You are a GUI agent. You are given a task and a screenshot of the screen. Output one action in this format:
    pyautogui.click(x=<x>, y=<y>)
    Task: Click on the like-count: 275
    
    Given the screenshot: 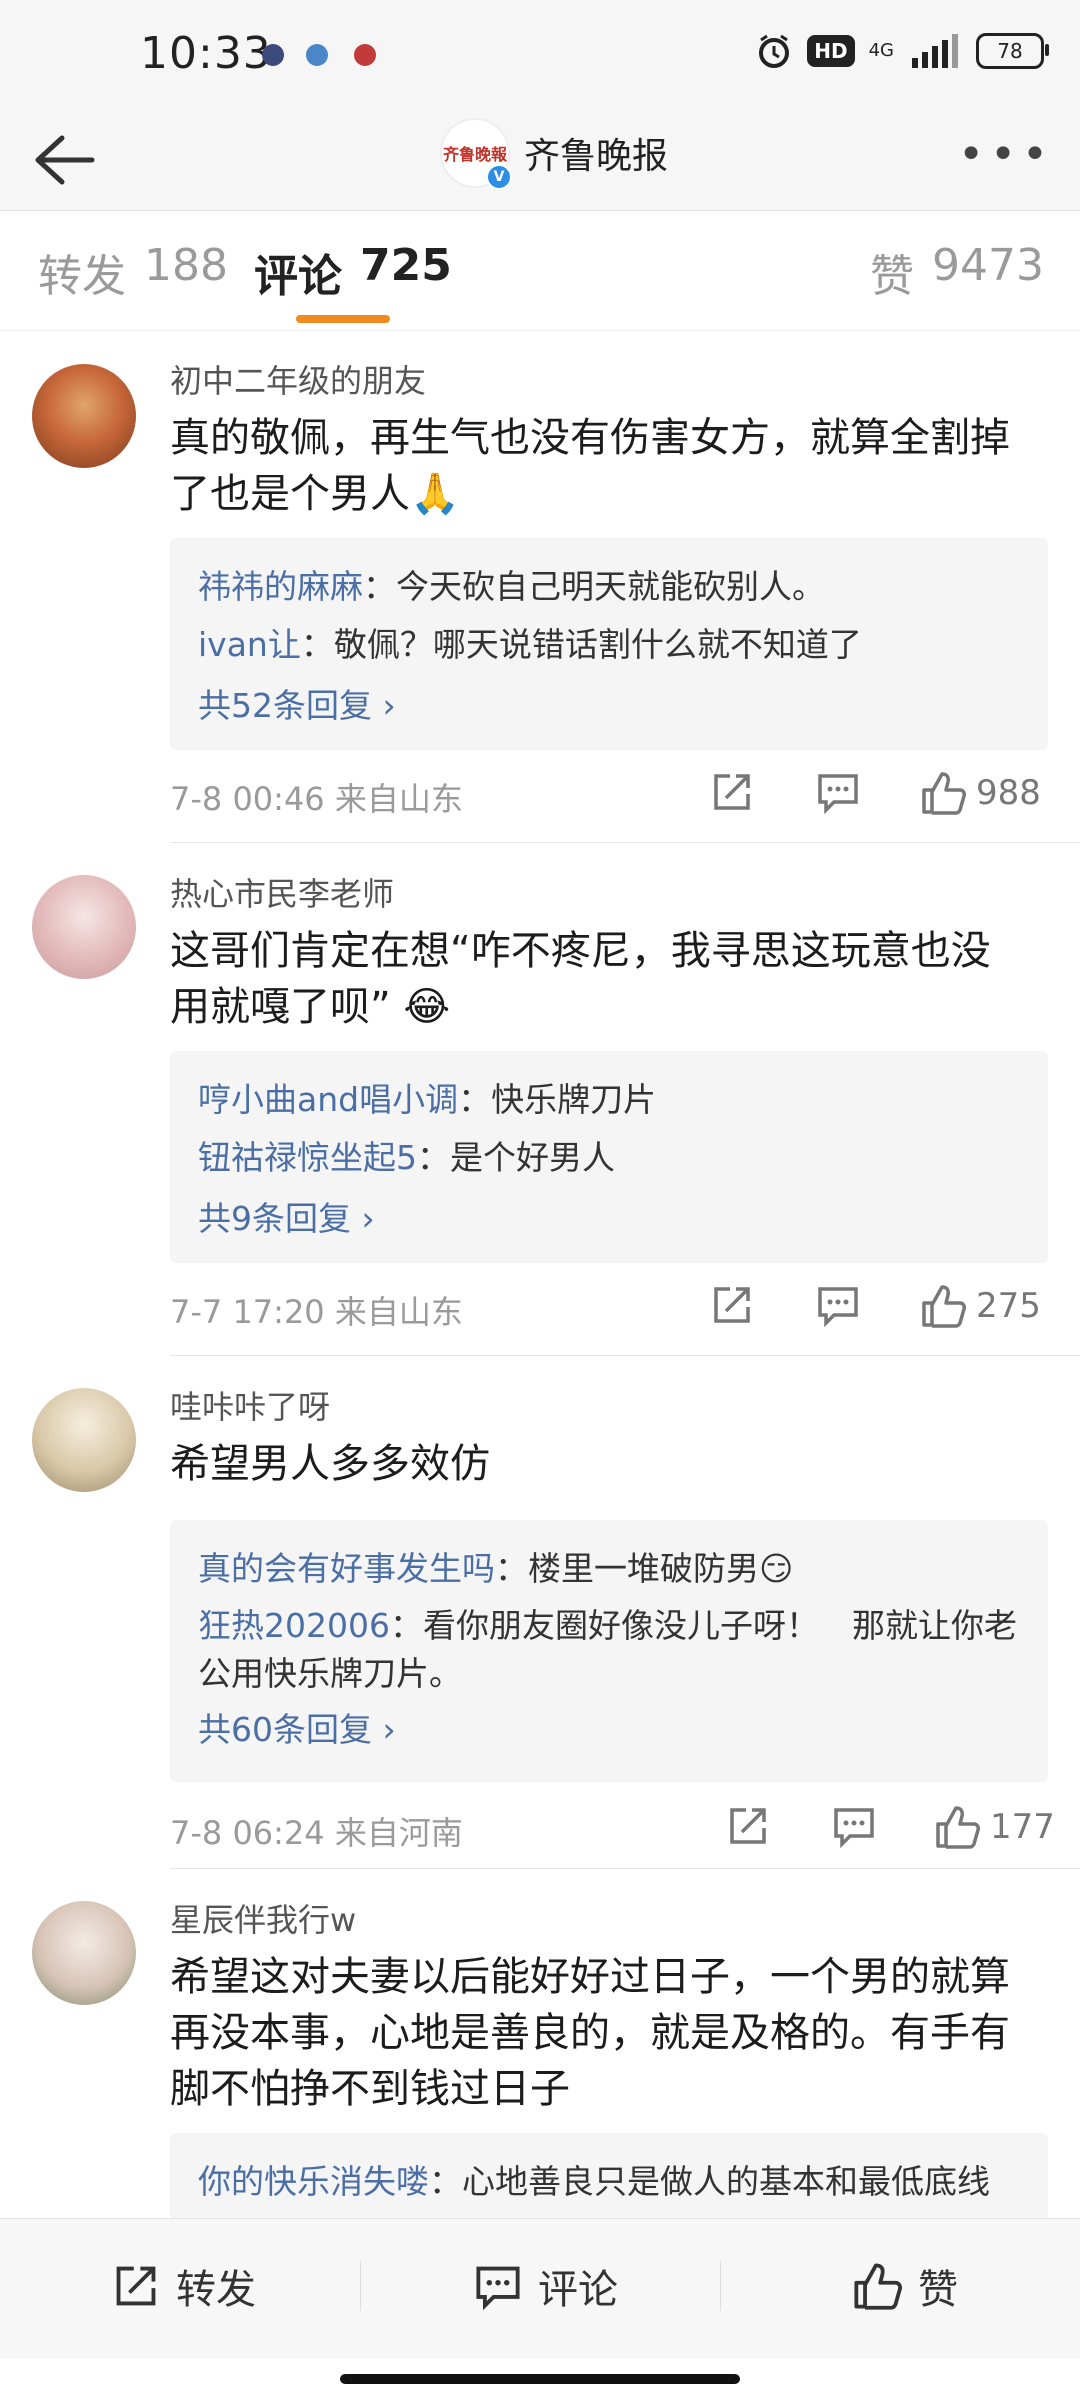 What is the action you would take?
    pyautogui.click(x=1008, y=1306)
    